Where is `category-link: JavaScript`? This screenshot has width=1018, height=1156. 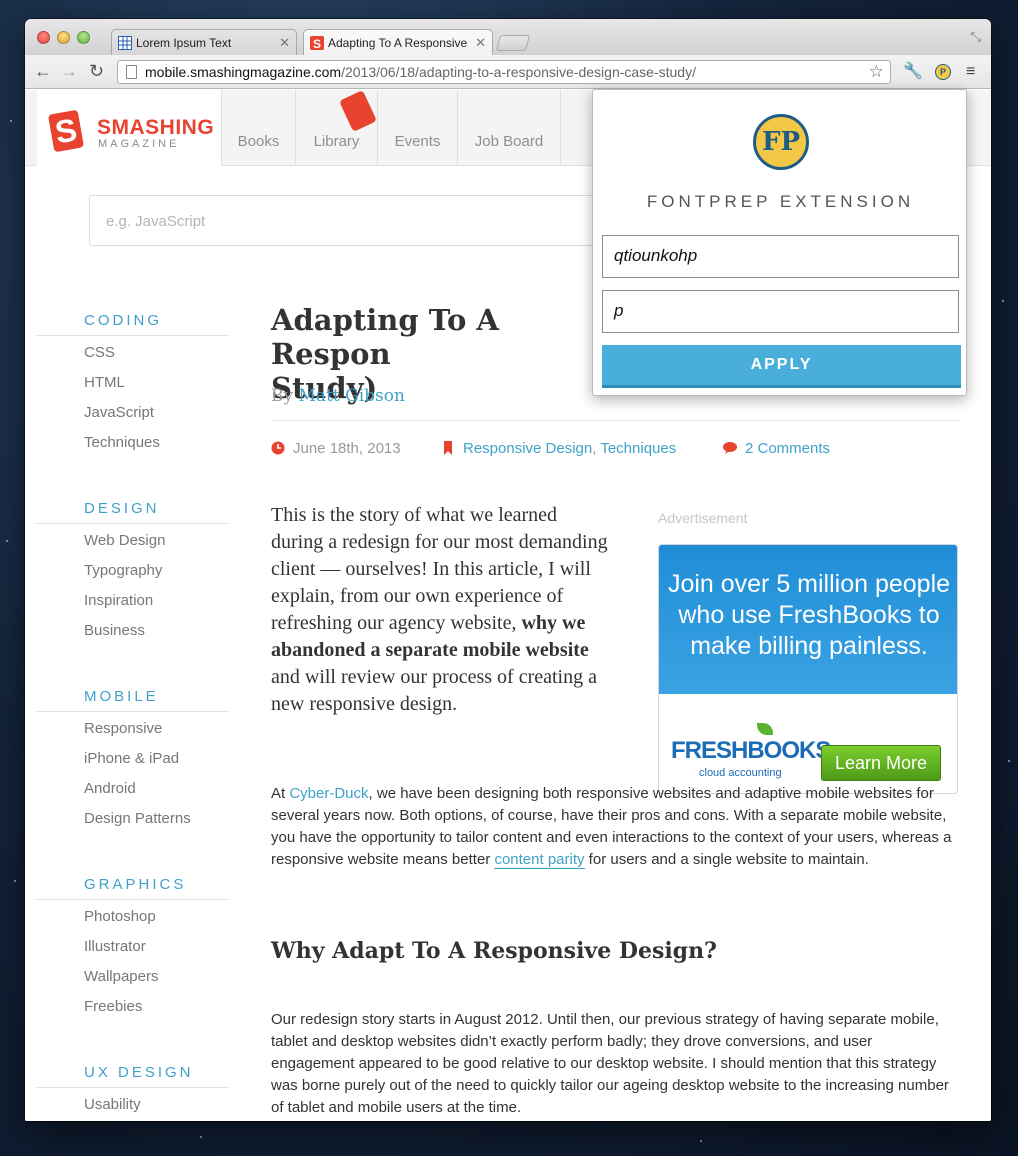 category-link: JavaScript is located at coordinates (132, 411).